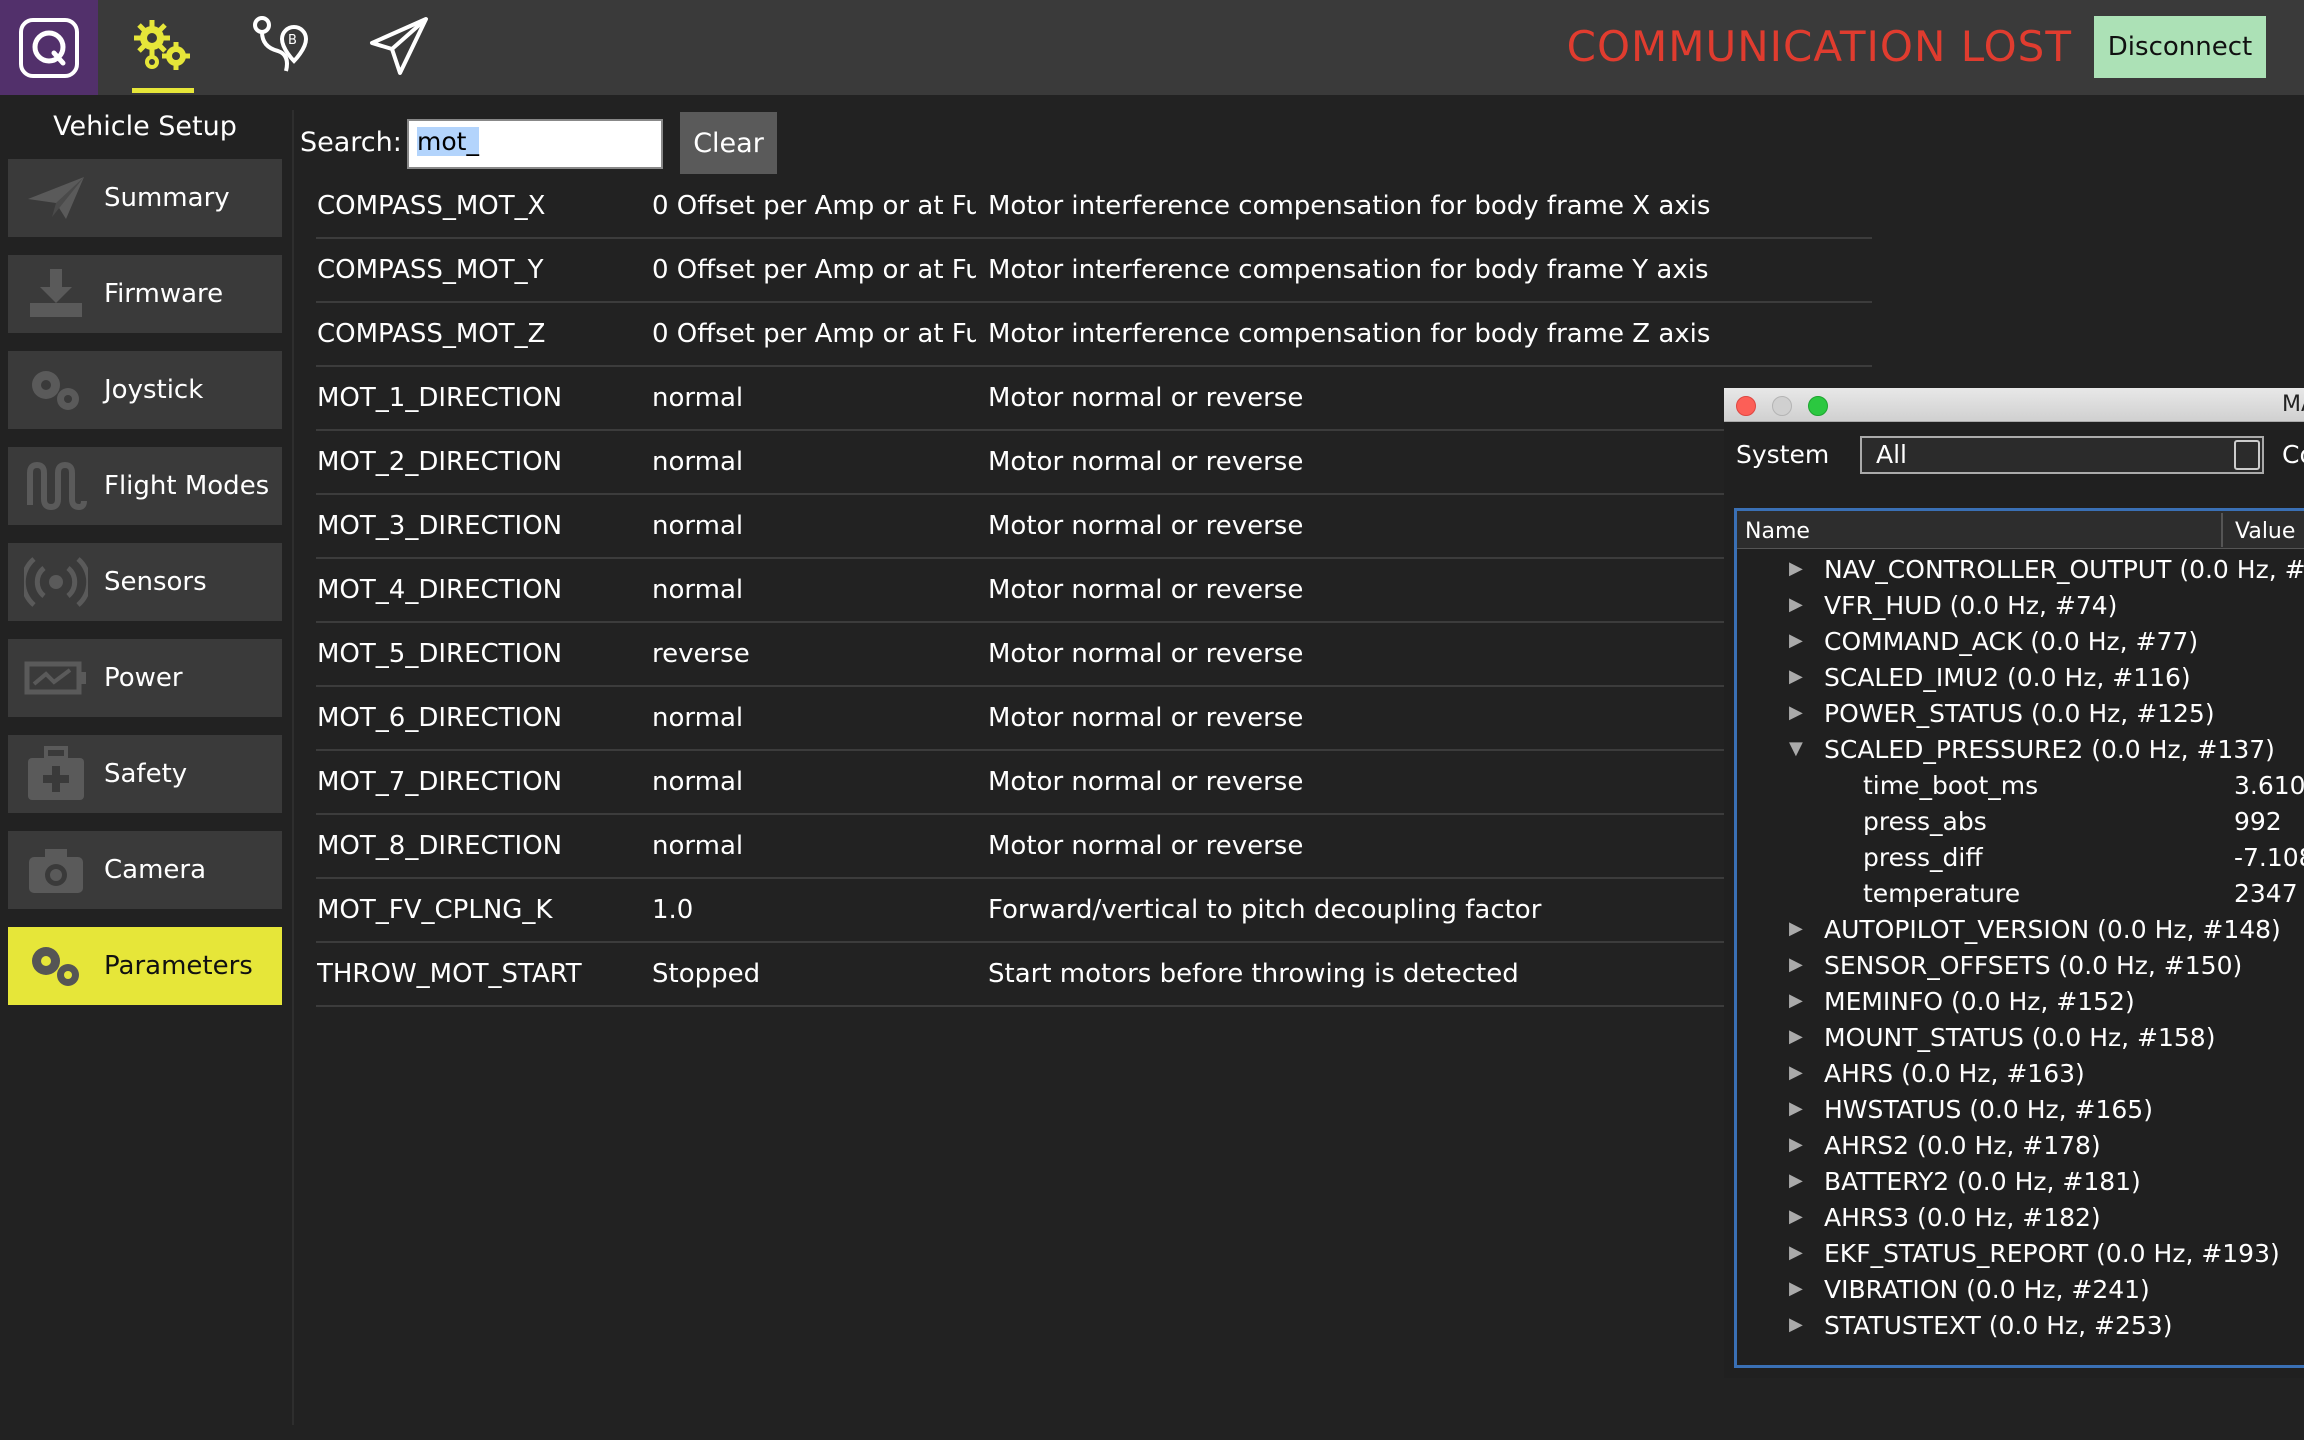  I want to click on tree-item: ▶ HWSTATUS (0.0 Hz, #165), so click(2020, 1111).